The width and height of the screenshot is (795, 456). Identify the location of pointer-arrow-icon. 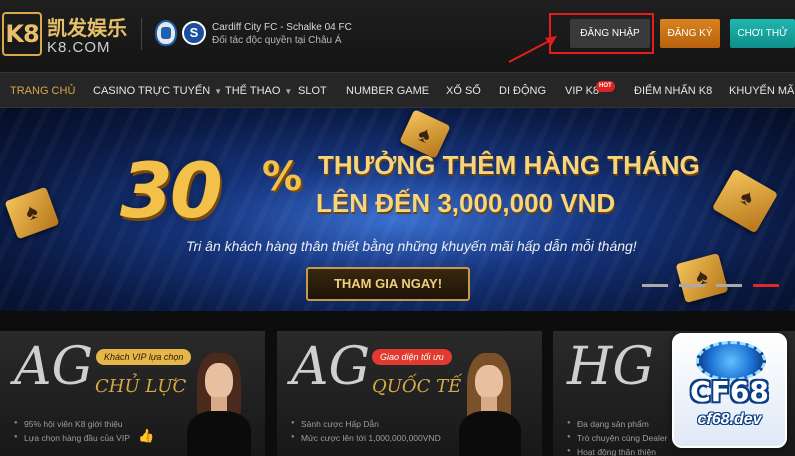
(532, 49).